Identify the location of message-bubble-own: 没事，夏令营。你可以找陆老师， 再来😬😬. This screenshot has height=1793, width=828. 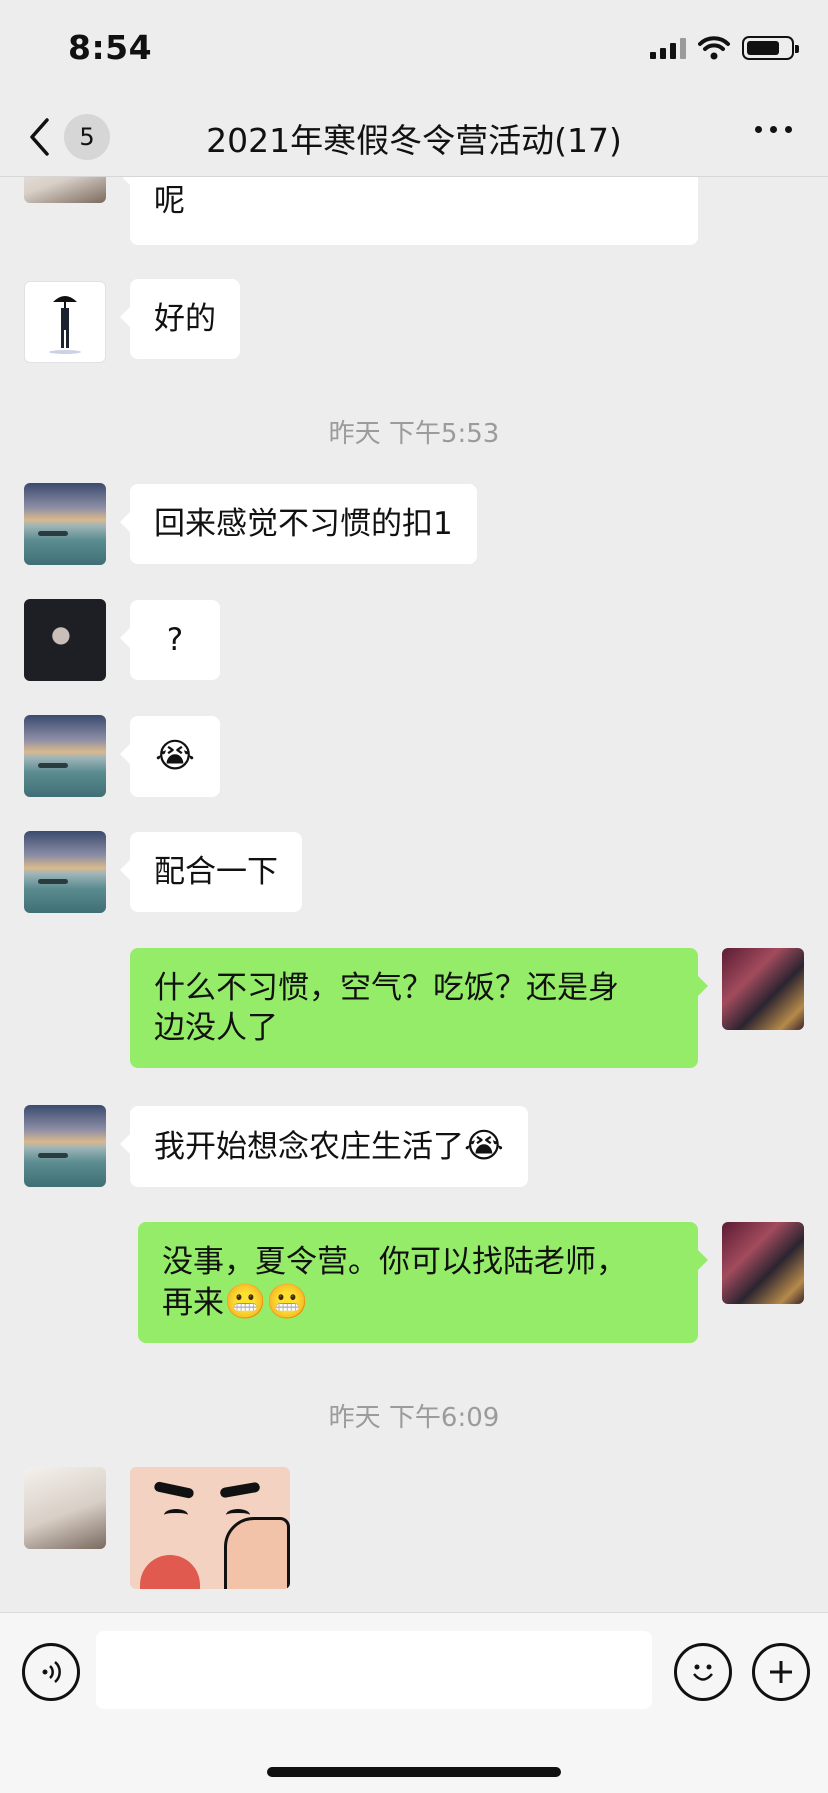
(423, 1282).